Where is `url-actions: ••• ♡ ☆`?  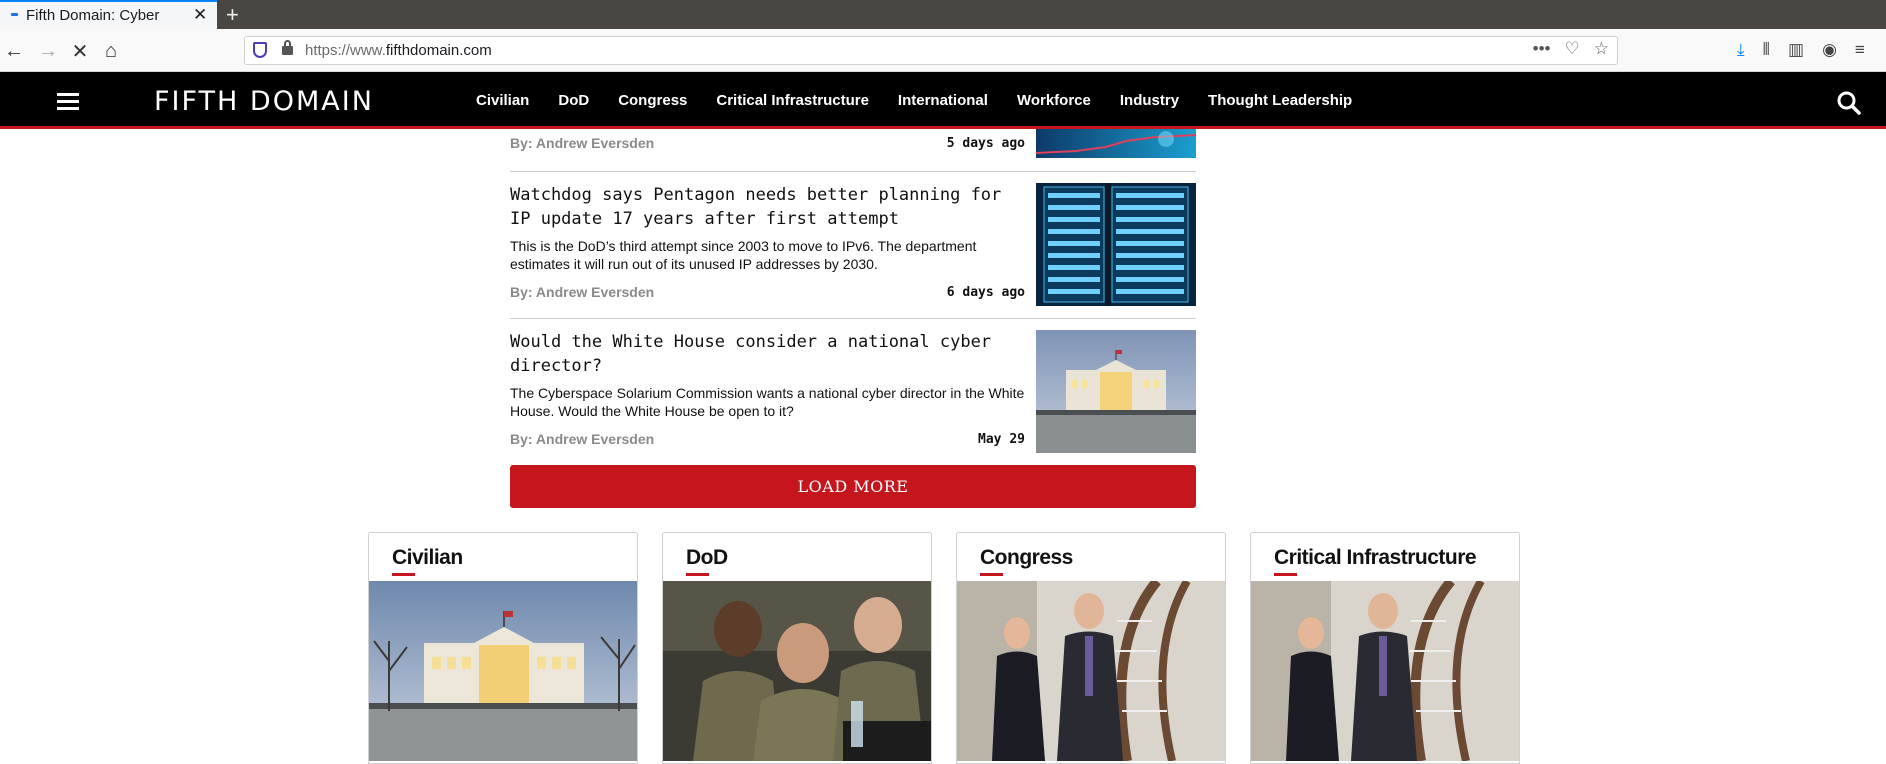
url-actions: ••• ♡ ☆ is located at coordinates (1571, 49).